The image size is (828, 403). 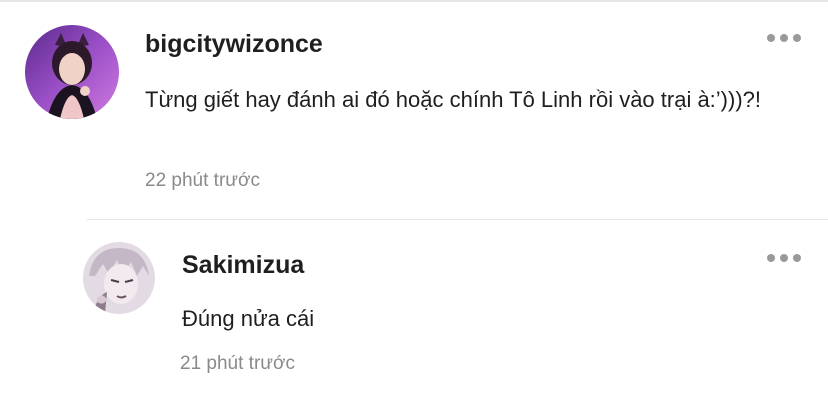 I want to click on reply-text: Đúng nửa cái, so click(x=248, y=318).